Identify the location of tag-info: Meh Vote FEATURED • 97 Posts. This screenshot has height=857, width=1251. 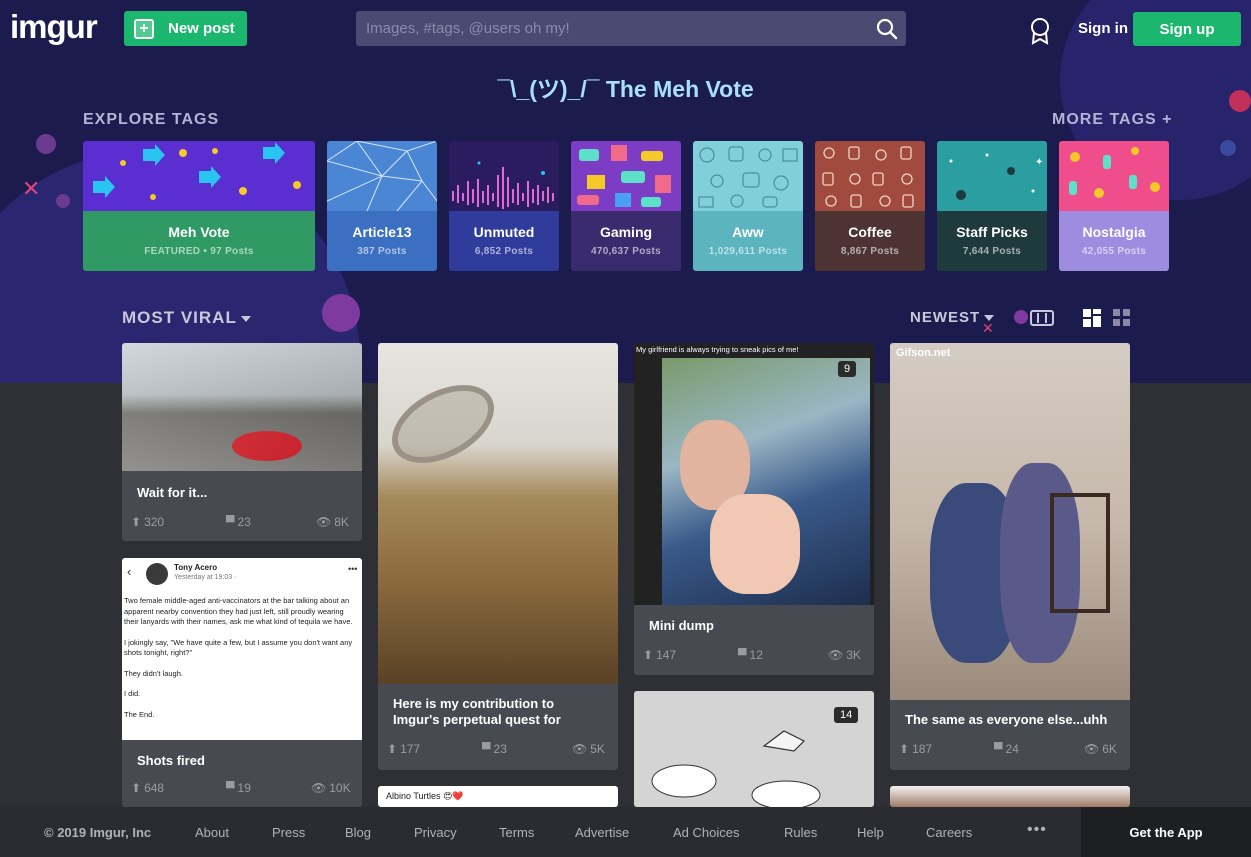
(199, 241).